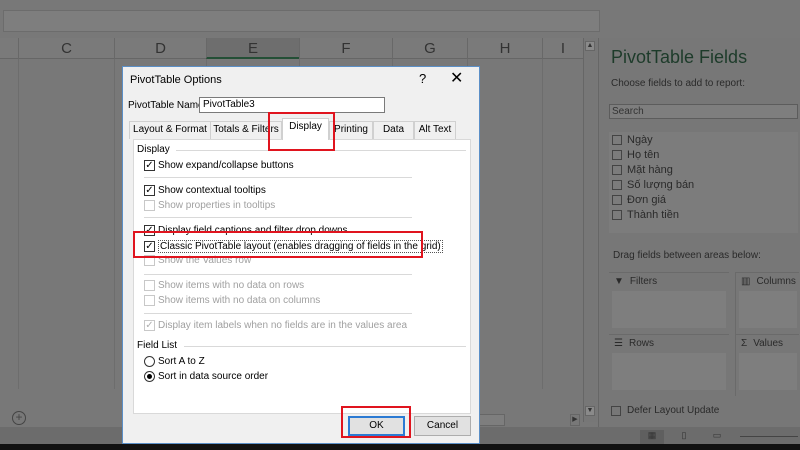  Describe the element at coordinates (641, 343) in the screenshot. I see `area-label: Rows` at that location.